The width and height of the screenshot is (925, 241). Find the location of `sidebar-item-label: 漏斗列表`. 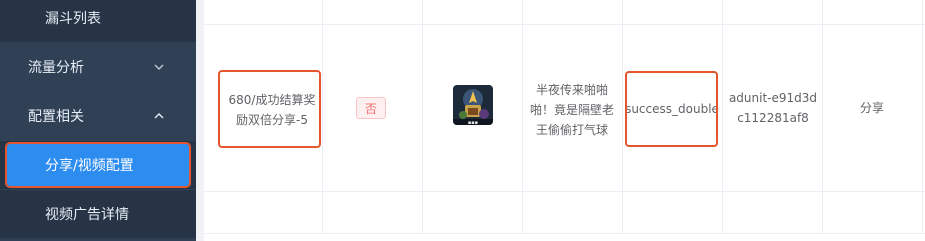

sidebar-item-label: 漏斗列表 is located at coordinates (73, 19).